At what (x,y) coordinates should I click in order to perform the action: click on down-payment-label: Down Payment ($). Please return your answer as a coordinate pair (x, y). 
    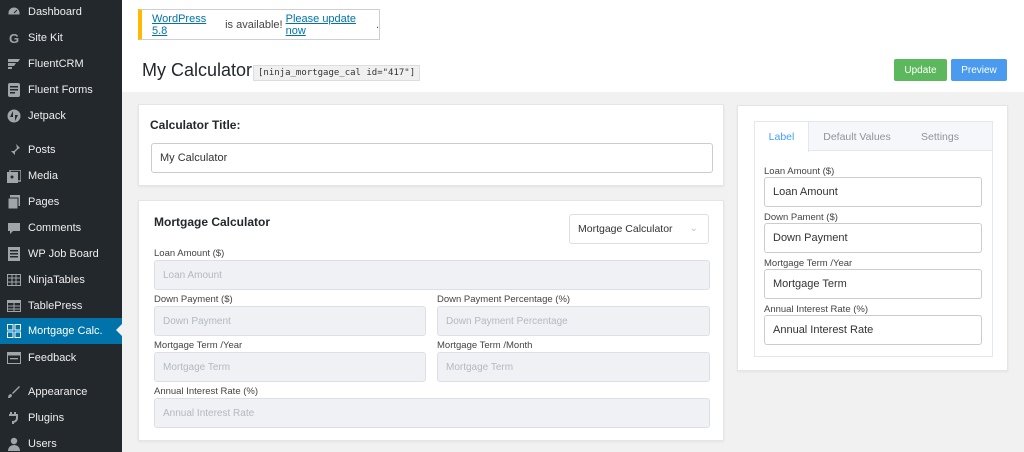
    Looking at the image, I should click on (193, 299).